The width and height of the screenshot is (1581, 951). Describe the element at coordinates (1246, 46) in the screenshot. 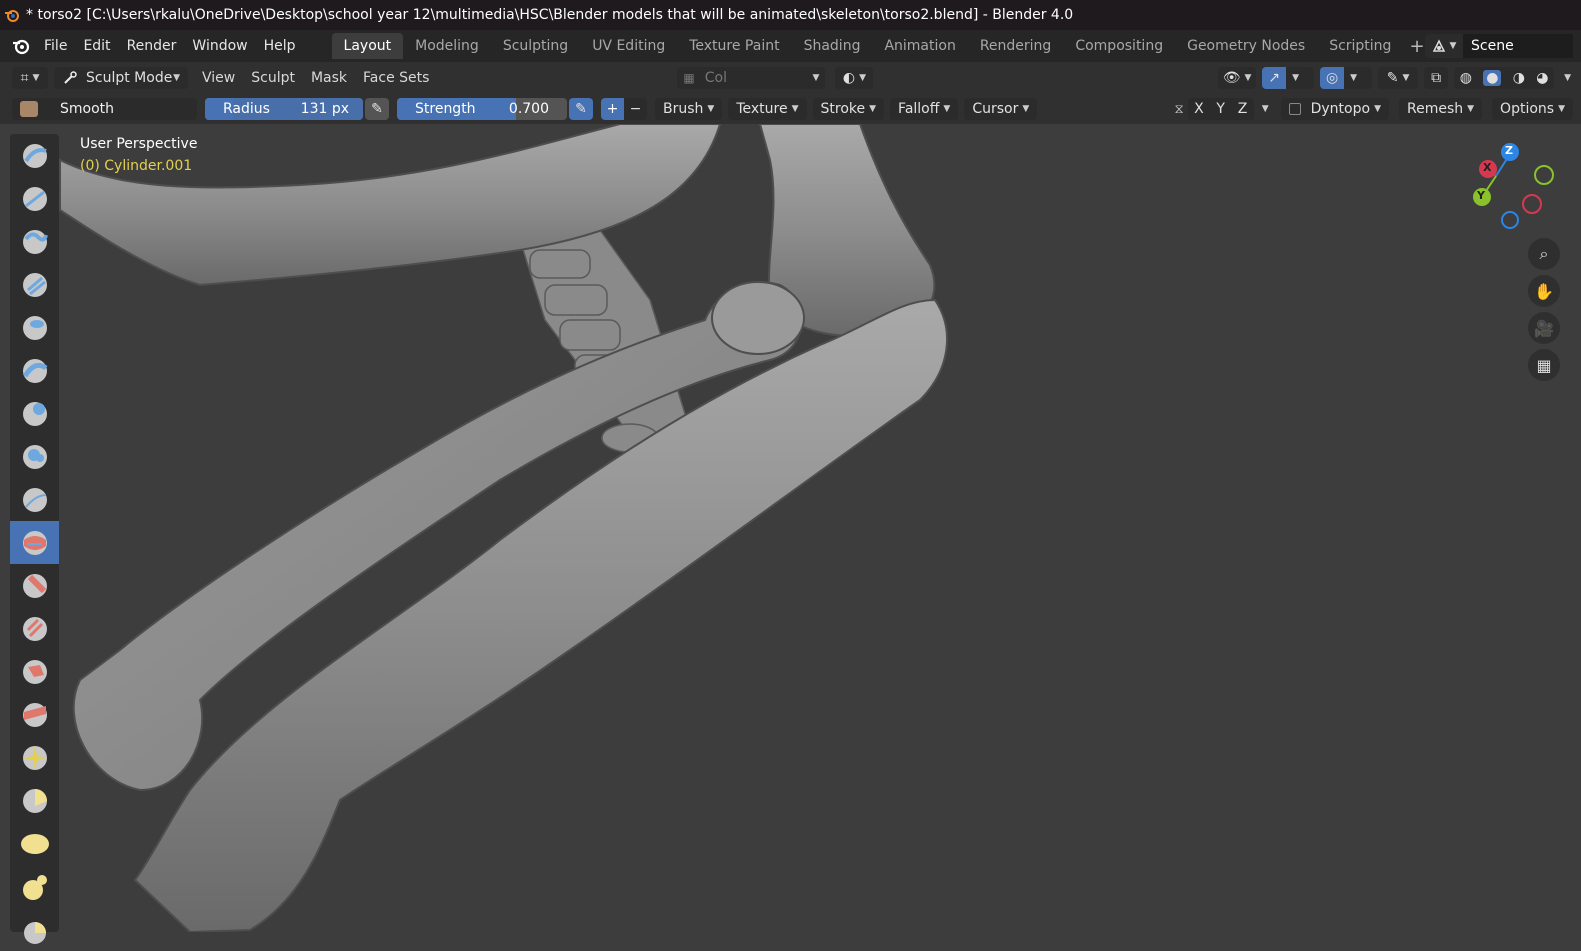

I see `tab-geometry-nodes: Geometry Nodes` at that location.